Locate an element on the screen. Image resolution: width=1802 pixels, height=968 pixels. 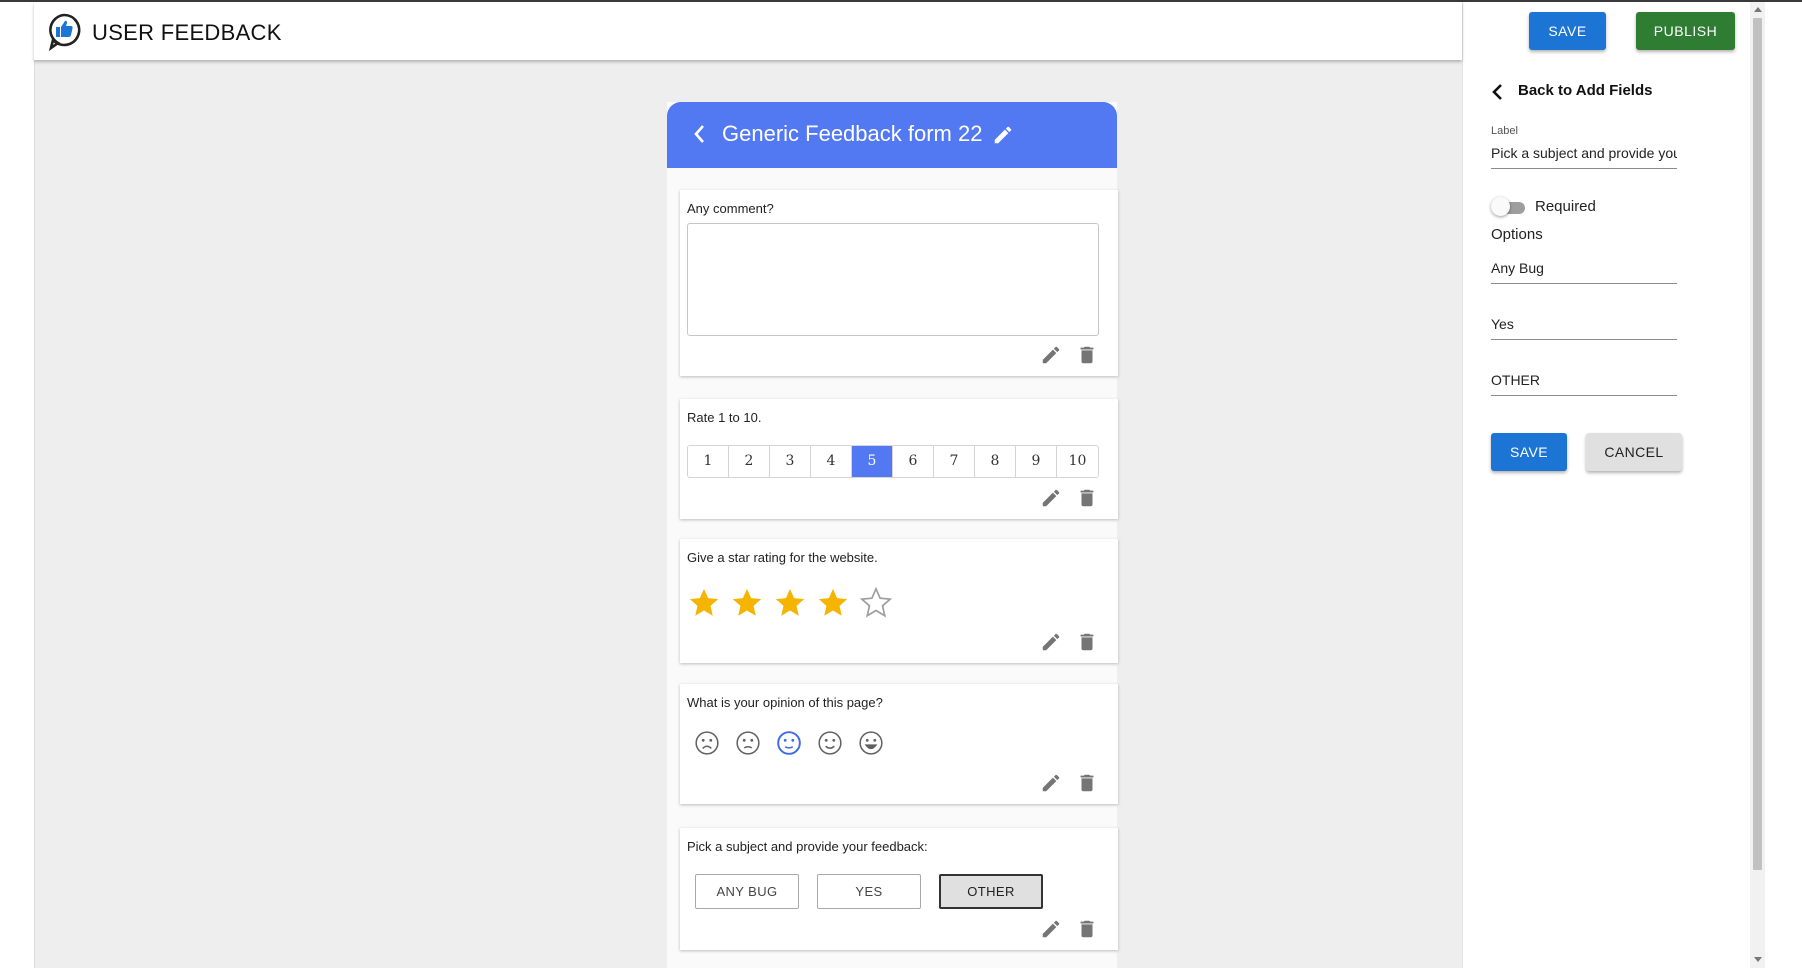
option-value: OTHER is located at coordinates (1515, 380).